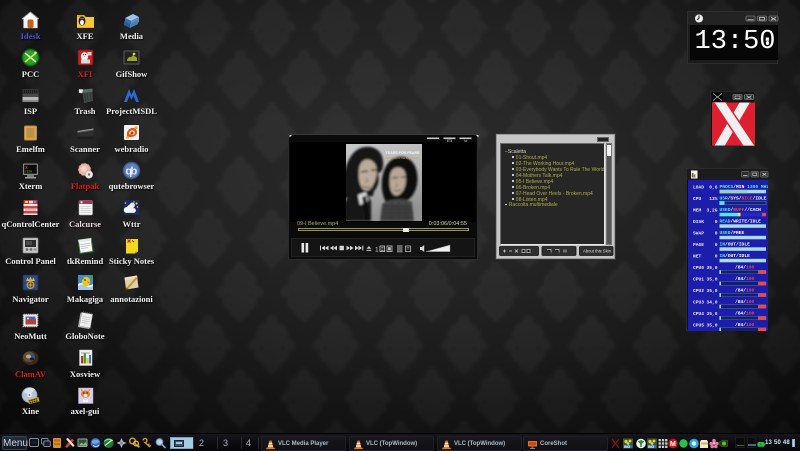 The image size is (800, 451). I want to click on svg-text: Songs from the Big Chair, so click(402, 158).